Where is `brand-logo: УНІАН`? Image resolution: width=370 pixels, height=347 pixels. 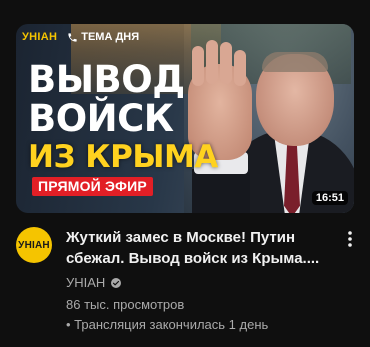 brand-logo: УНІАН is located at coordinates (40, 37).